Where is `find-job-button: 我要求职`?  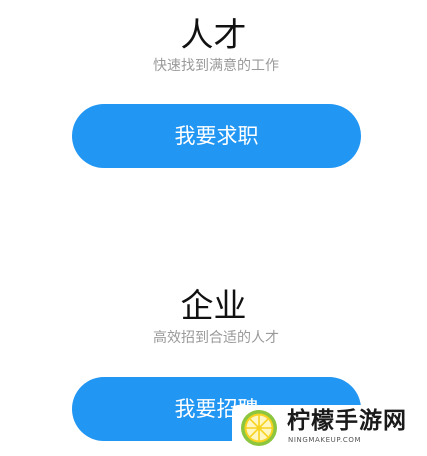 find-job-button: 我要求职 is located at coordinates (216, 136).